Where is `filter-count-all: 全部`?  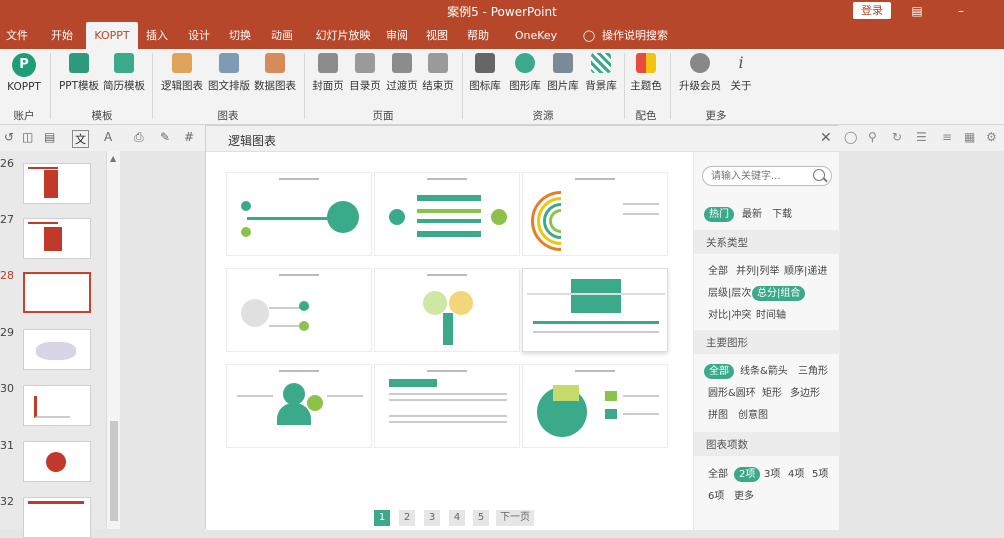 filter-count-all: 全部 is located at coordinates (718, 474).